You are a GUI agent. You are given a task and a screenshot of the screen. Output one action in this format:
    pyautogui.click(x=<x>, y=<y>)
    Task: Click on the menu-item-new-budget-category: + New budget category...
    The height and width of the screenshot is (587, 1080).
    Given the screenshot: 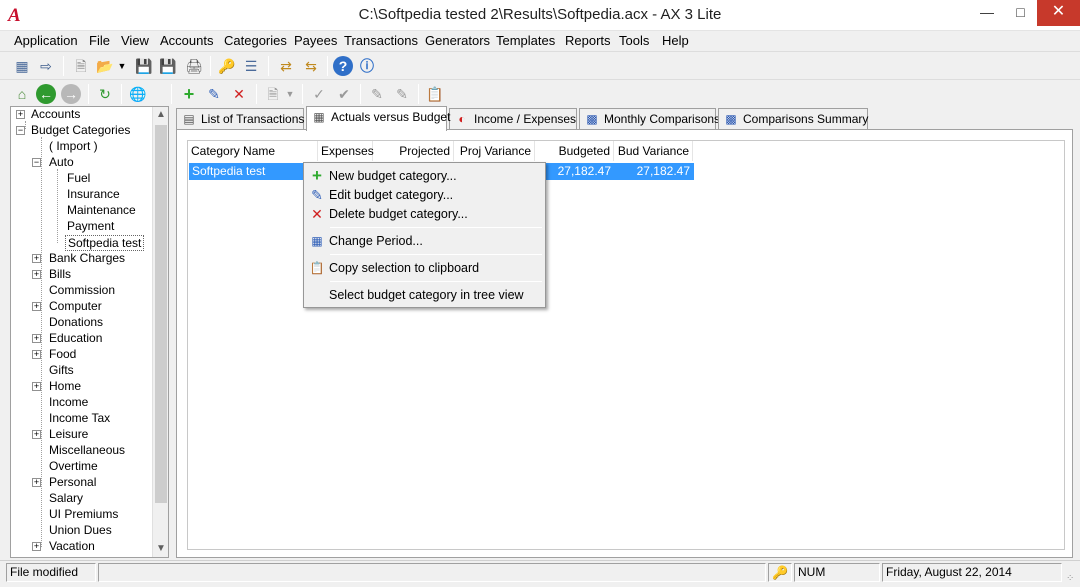 What is the action you would take?
    pyautogui.click(x=424, y=176)
    